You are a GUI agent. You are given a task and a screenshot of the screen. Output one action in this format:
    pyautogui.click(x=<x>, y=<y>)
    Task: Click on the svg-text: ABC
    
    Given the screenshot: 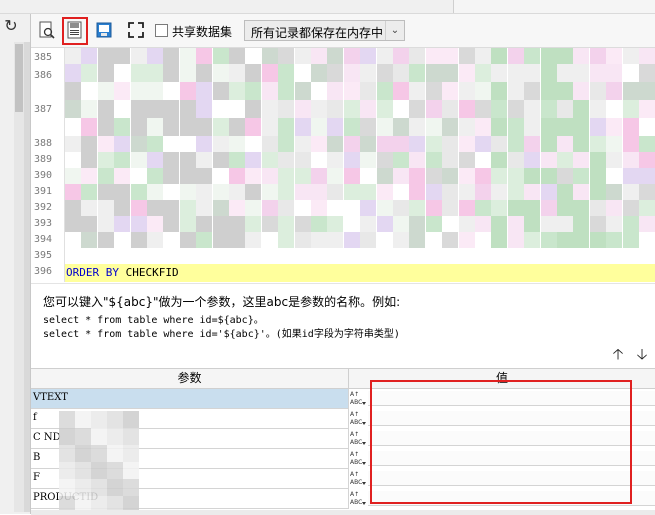 What is the action you would take?
    pyautogui.click(x=356, y=502)
    